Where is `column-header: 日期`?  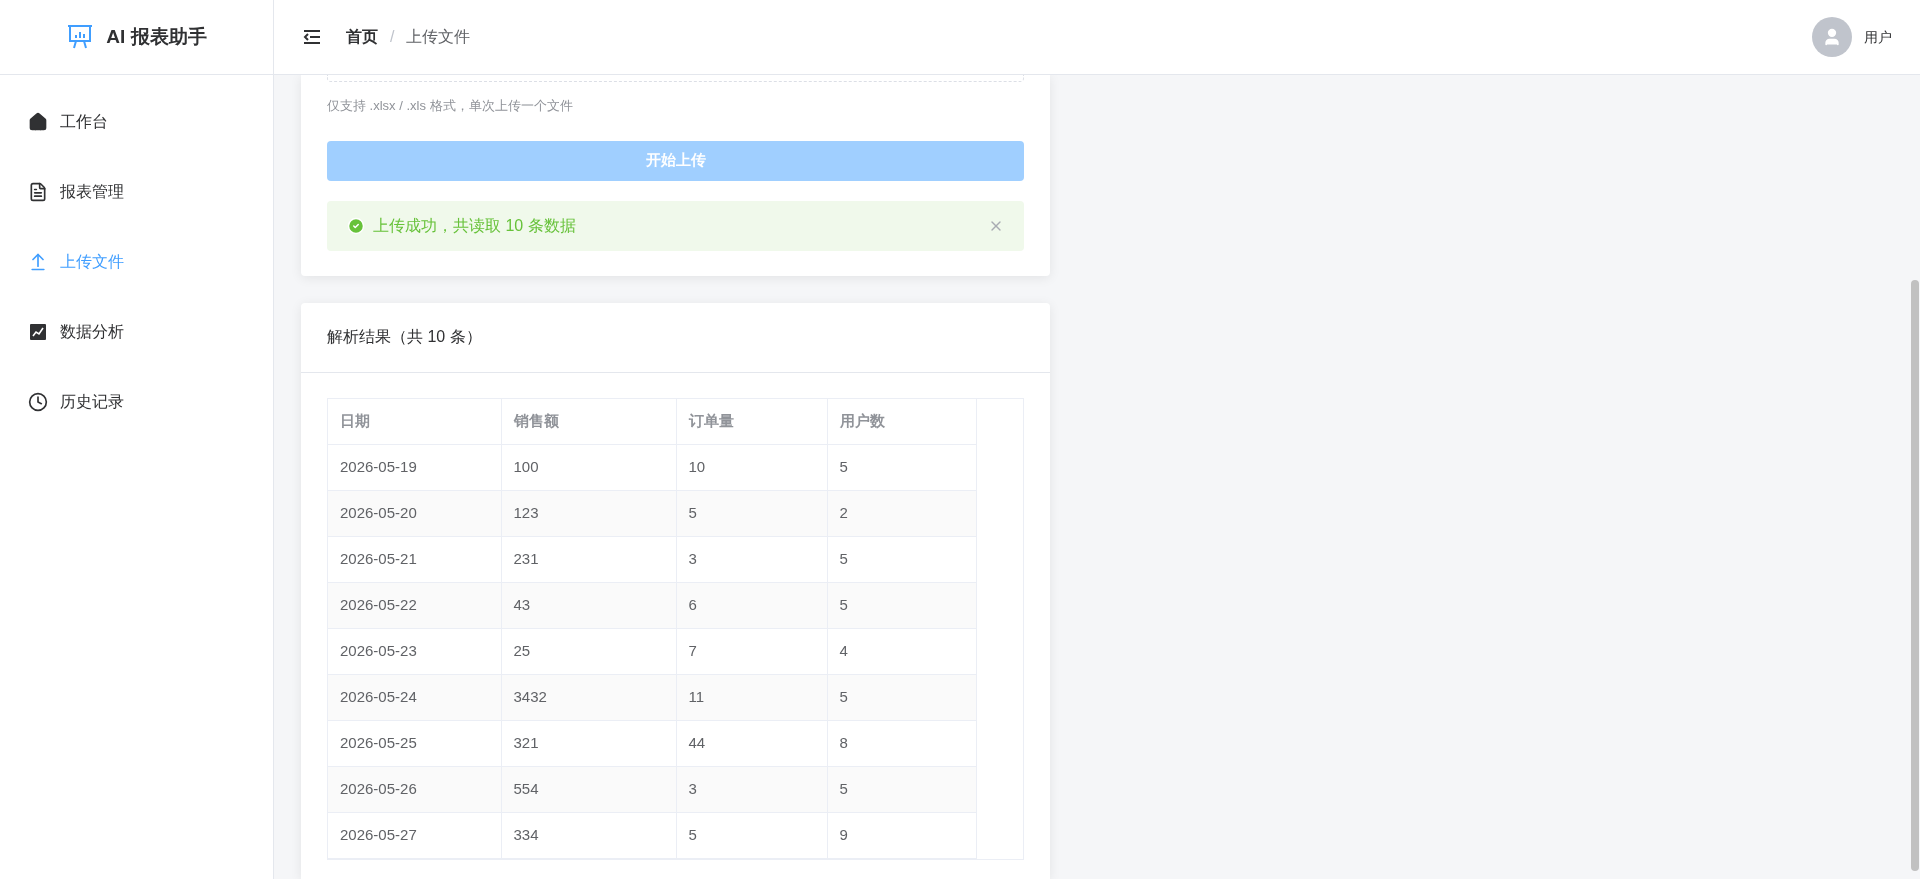 column-header: 日期 is located at coordinates (414, 421).